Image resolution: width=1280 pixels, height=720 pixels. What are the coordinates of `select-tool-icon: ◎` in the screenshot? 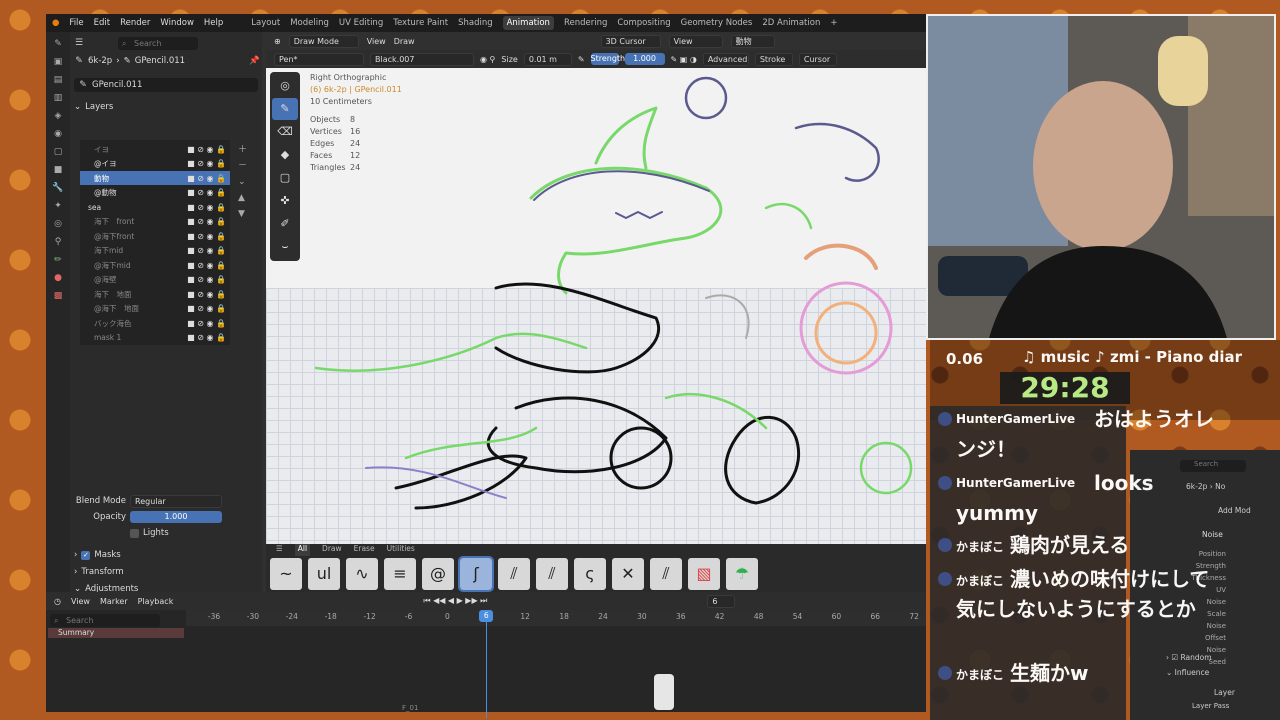 It's located at (285, 86).